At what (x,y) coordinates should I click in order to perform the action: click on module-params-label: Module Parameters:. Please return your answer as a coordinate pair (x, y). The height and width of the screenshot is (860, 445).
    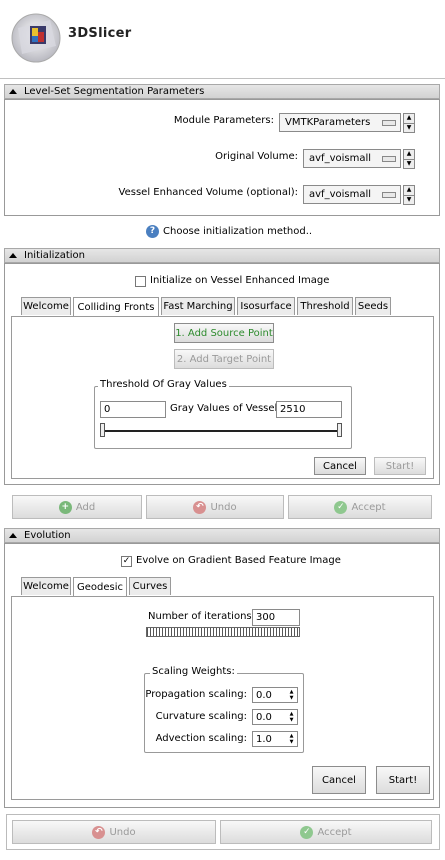
    Looking at the image, I should click on (223, 120).